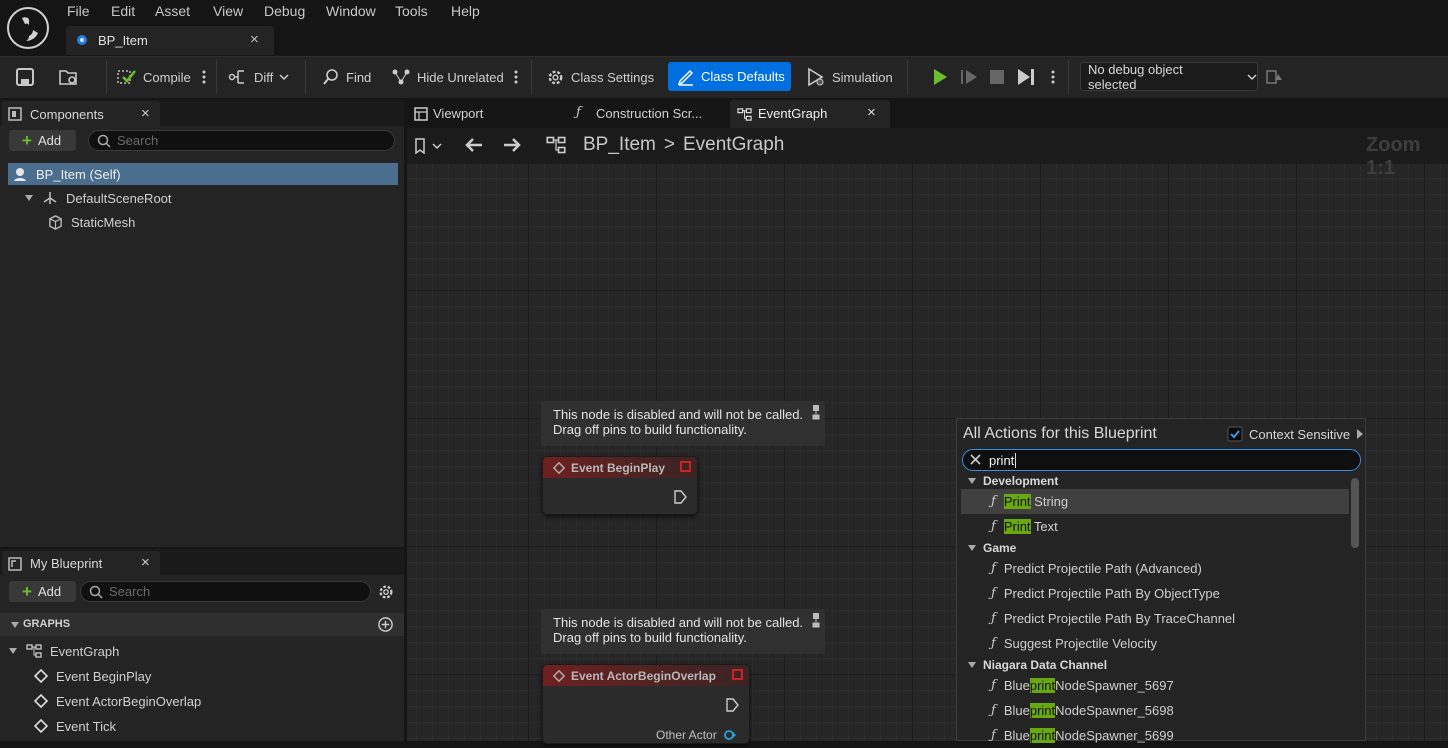  I want to click on action-item: ƒ Predict Projectile Path By TraceChannel, so click(1155, 618).